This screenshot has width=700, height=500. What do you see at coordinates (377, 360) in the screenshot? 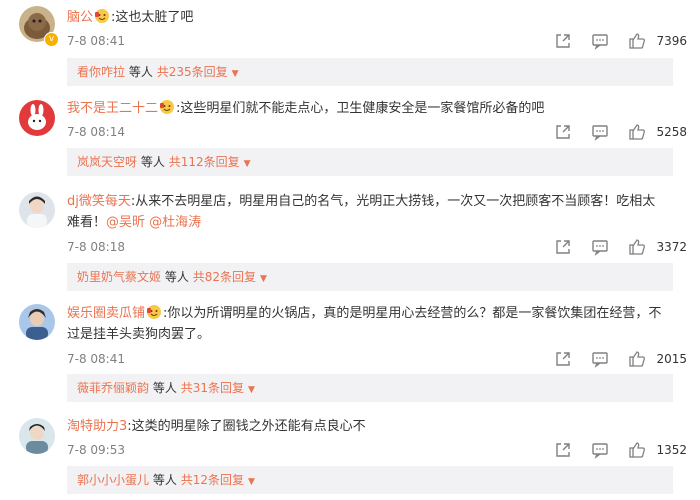
I see `comment-meta: 7-8 08:41 2015` at bounding box center [377, 360].